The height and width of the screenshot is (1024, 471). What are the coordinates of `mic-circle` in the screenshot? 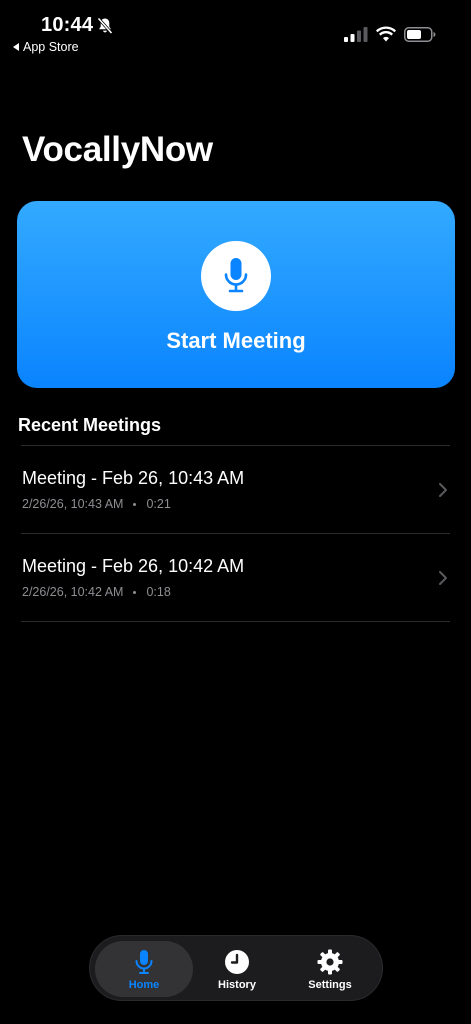 It's located at (236, 276).